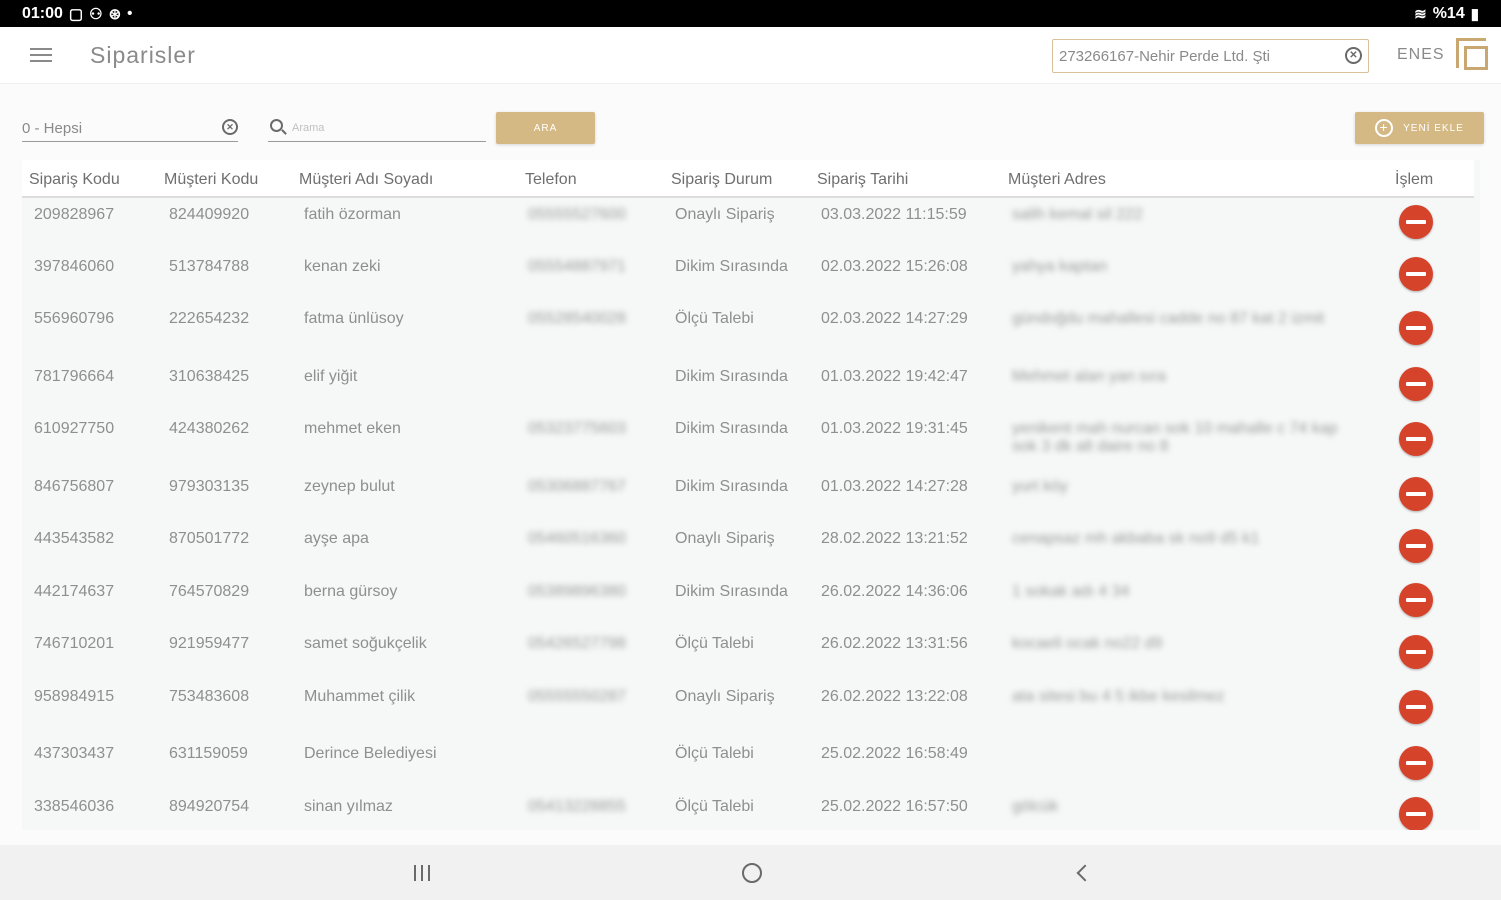  Describe the element at coordinates (52, 128) in the screenshot. I see `status-filter-value: 0 - Hepsi` at that location.